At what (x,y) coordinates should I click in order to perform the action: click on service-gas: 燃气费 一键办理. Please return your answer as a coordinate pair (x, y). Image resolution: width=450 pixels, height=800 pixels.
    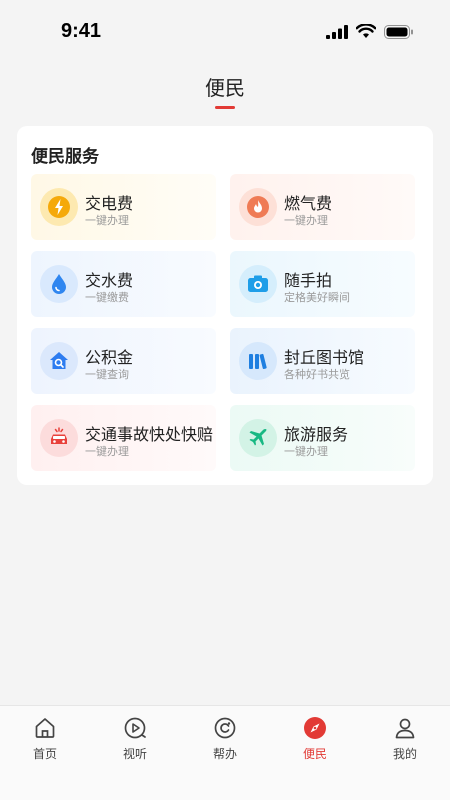
    Looking at the image, I should click on (322, 207).